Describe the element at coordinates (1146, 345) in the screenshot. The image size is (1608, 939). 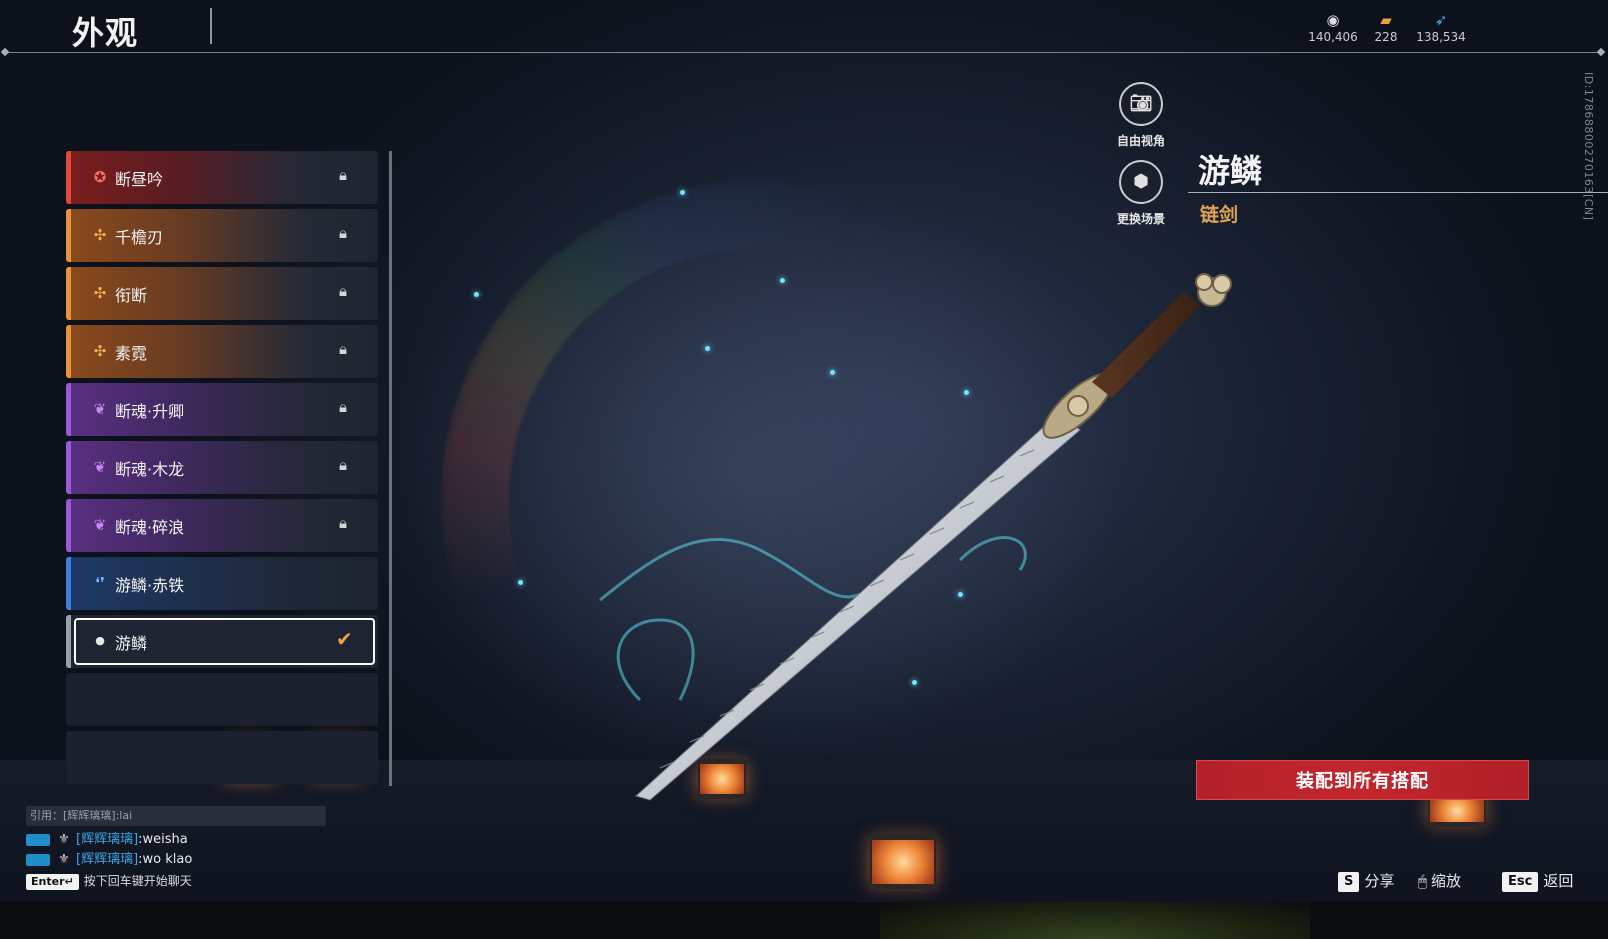
I see `sword-grip` at that location.